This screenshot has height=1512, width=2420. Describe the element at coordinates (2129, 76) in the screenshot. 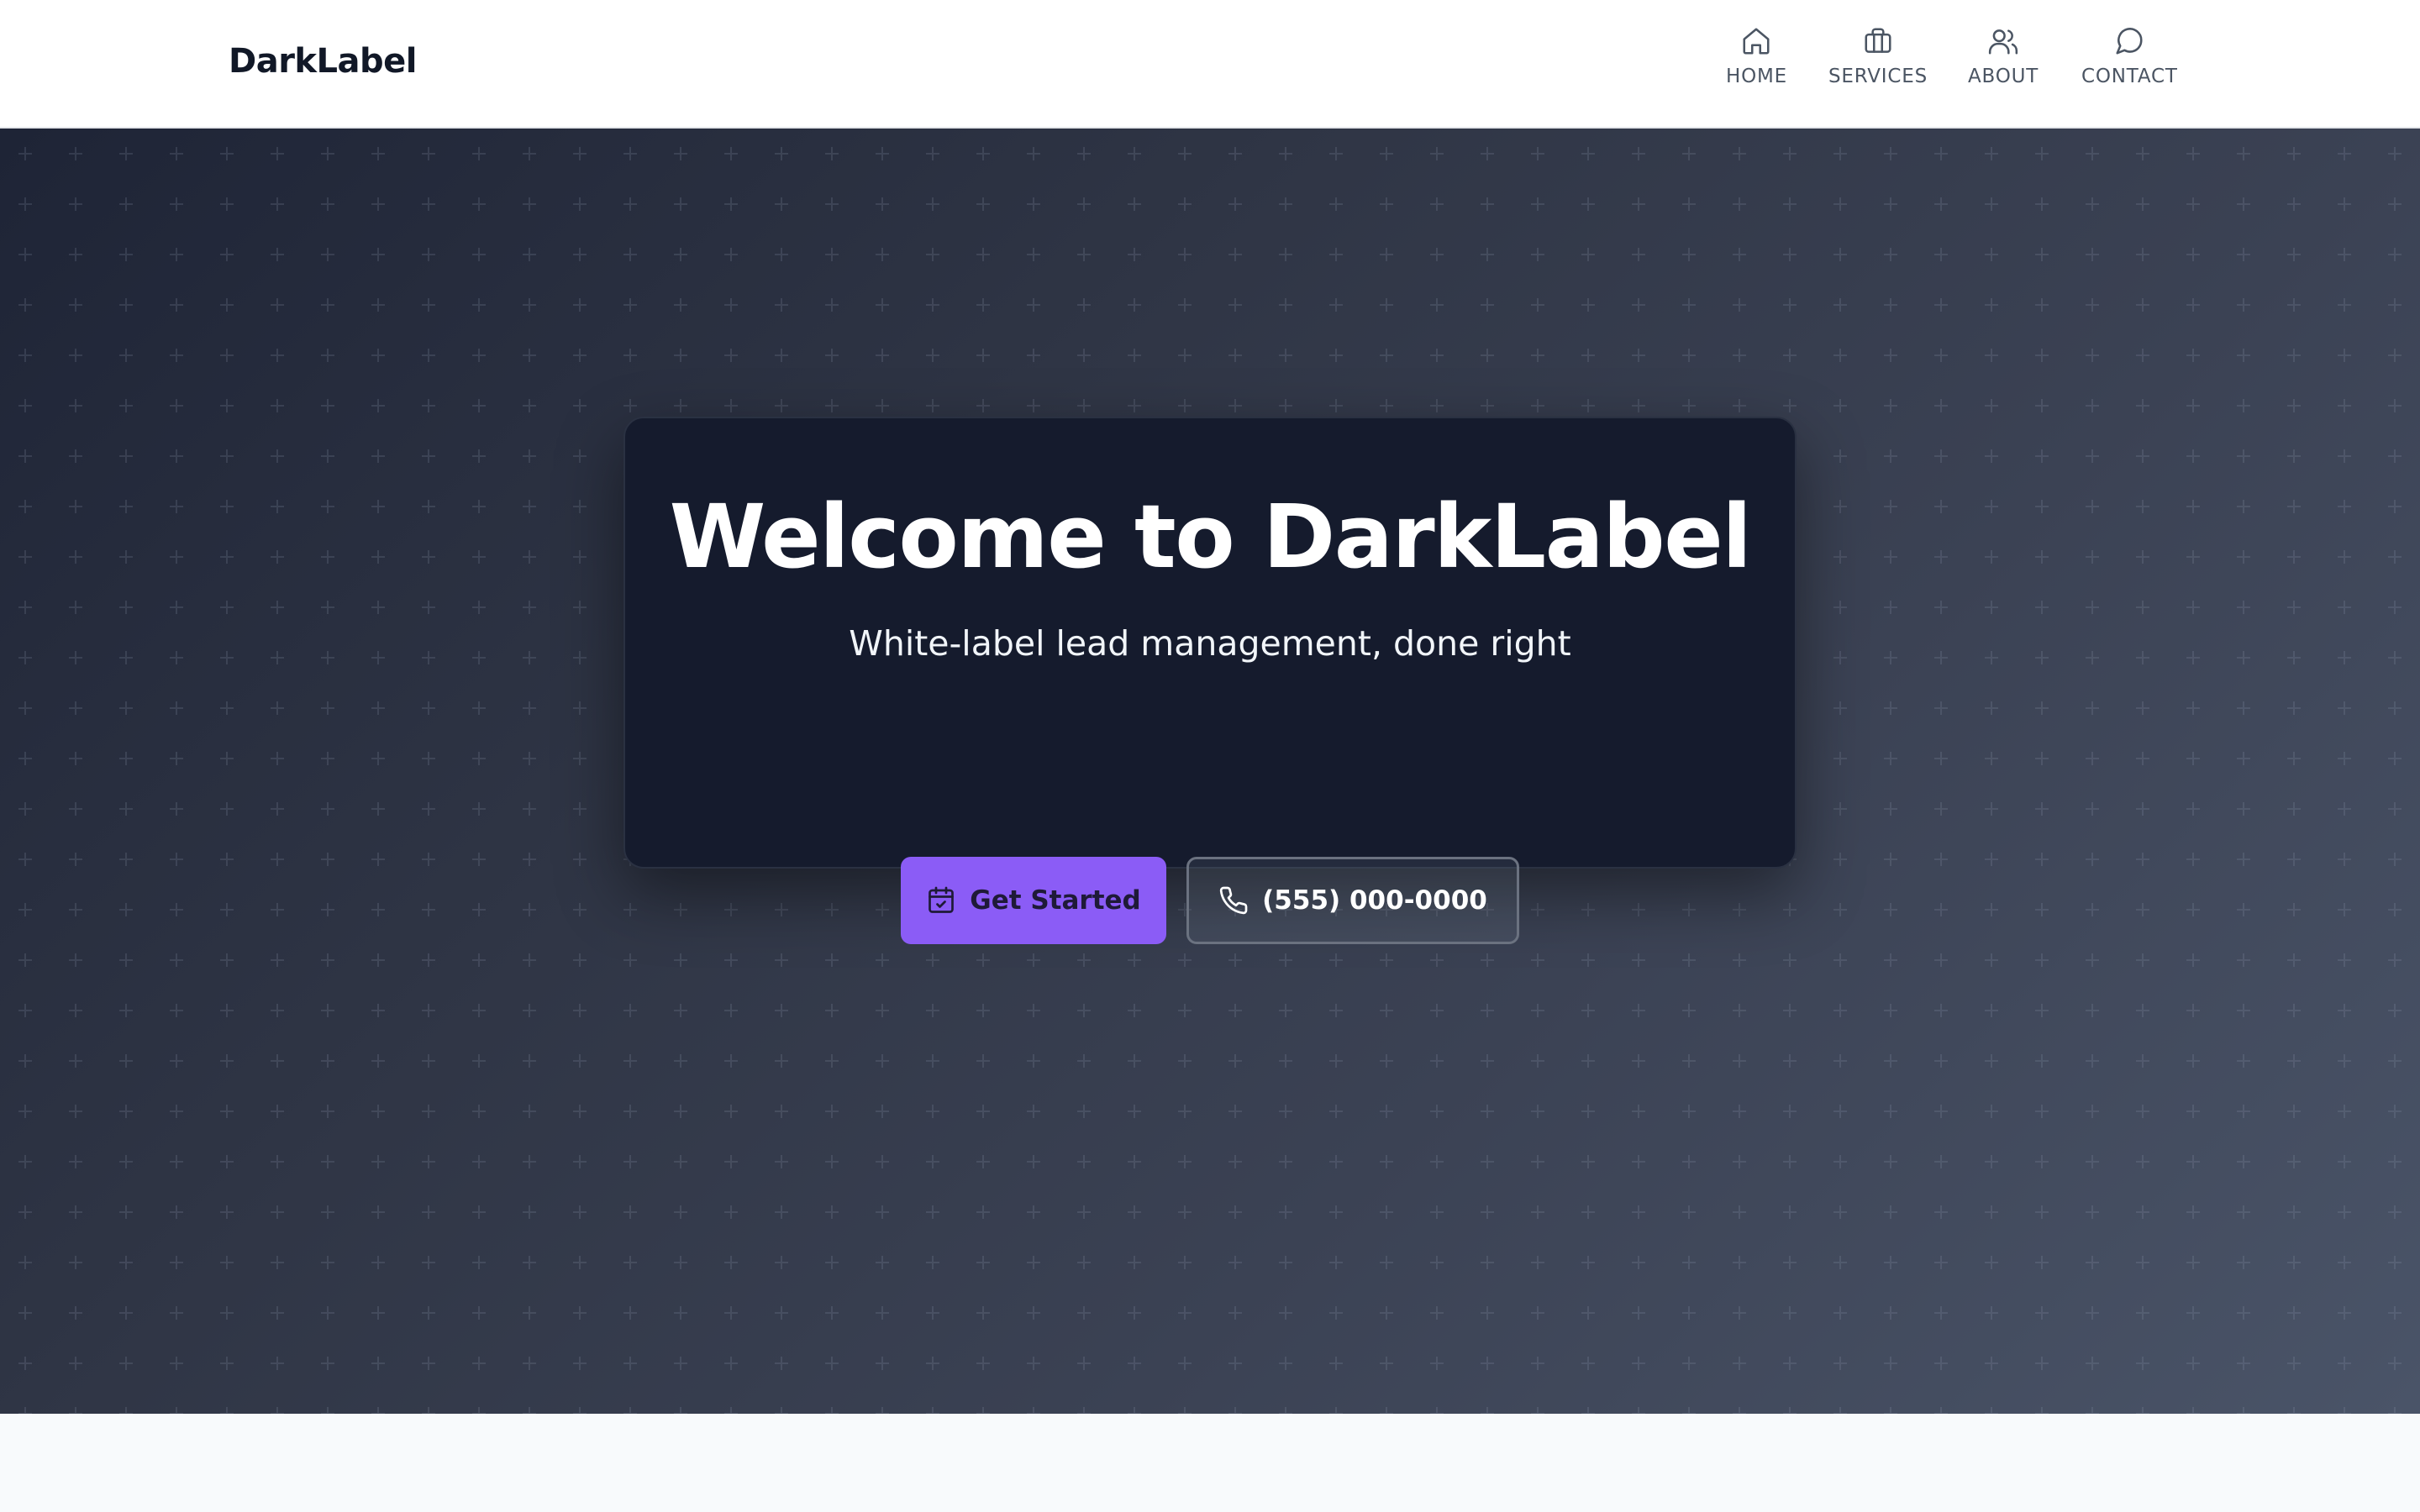

I see `nav-label-contact: CONTACT` at that location.